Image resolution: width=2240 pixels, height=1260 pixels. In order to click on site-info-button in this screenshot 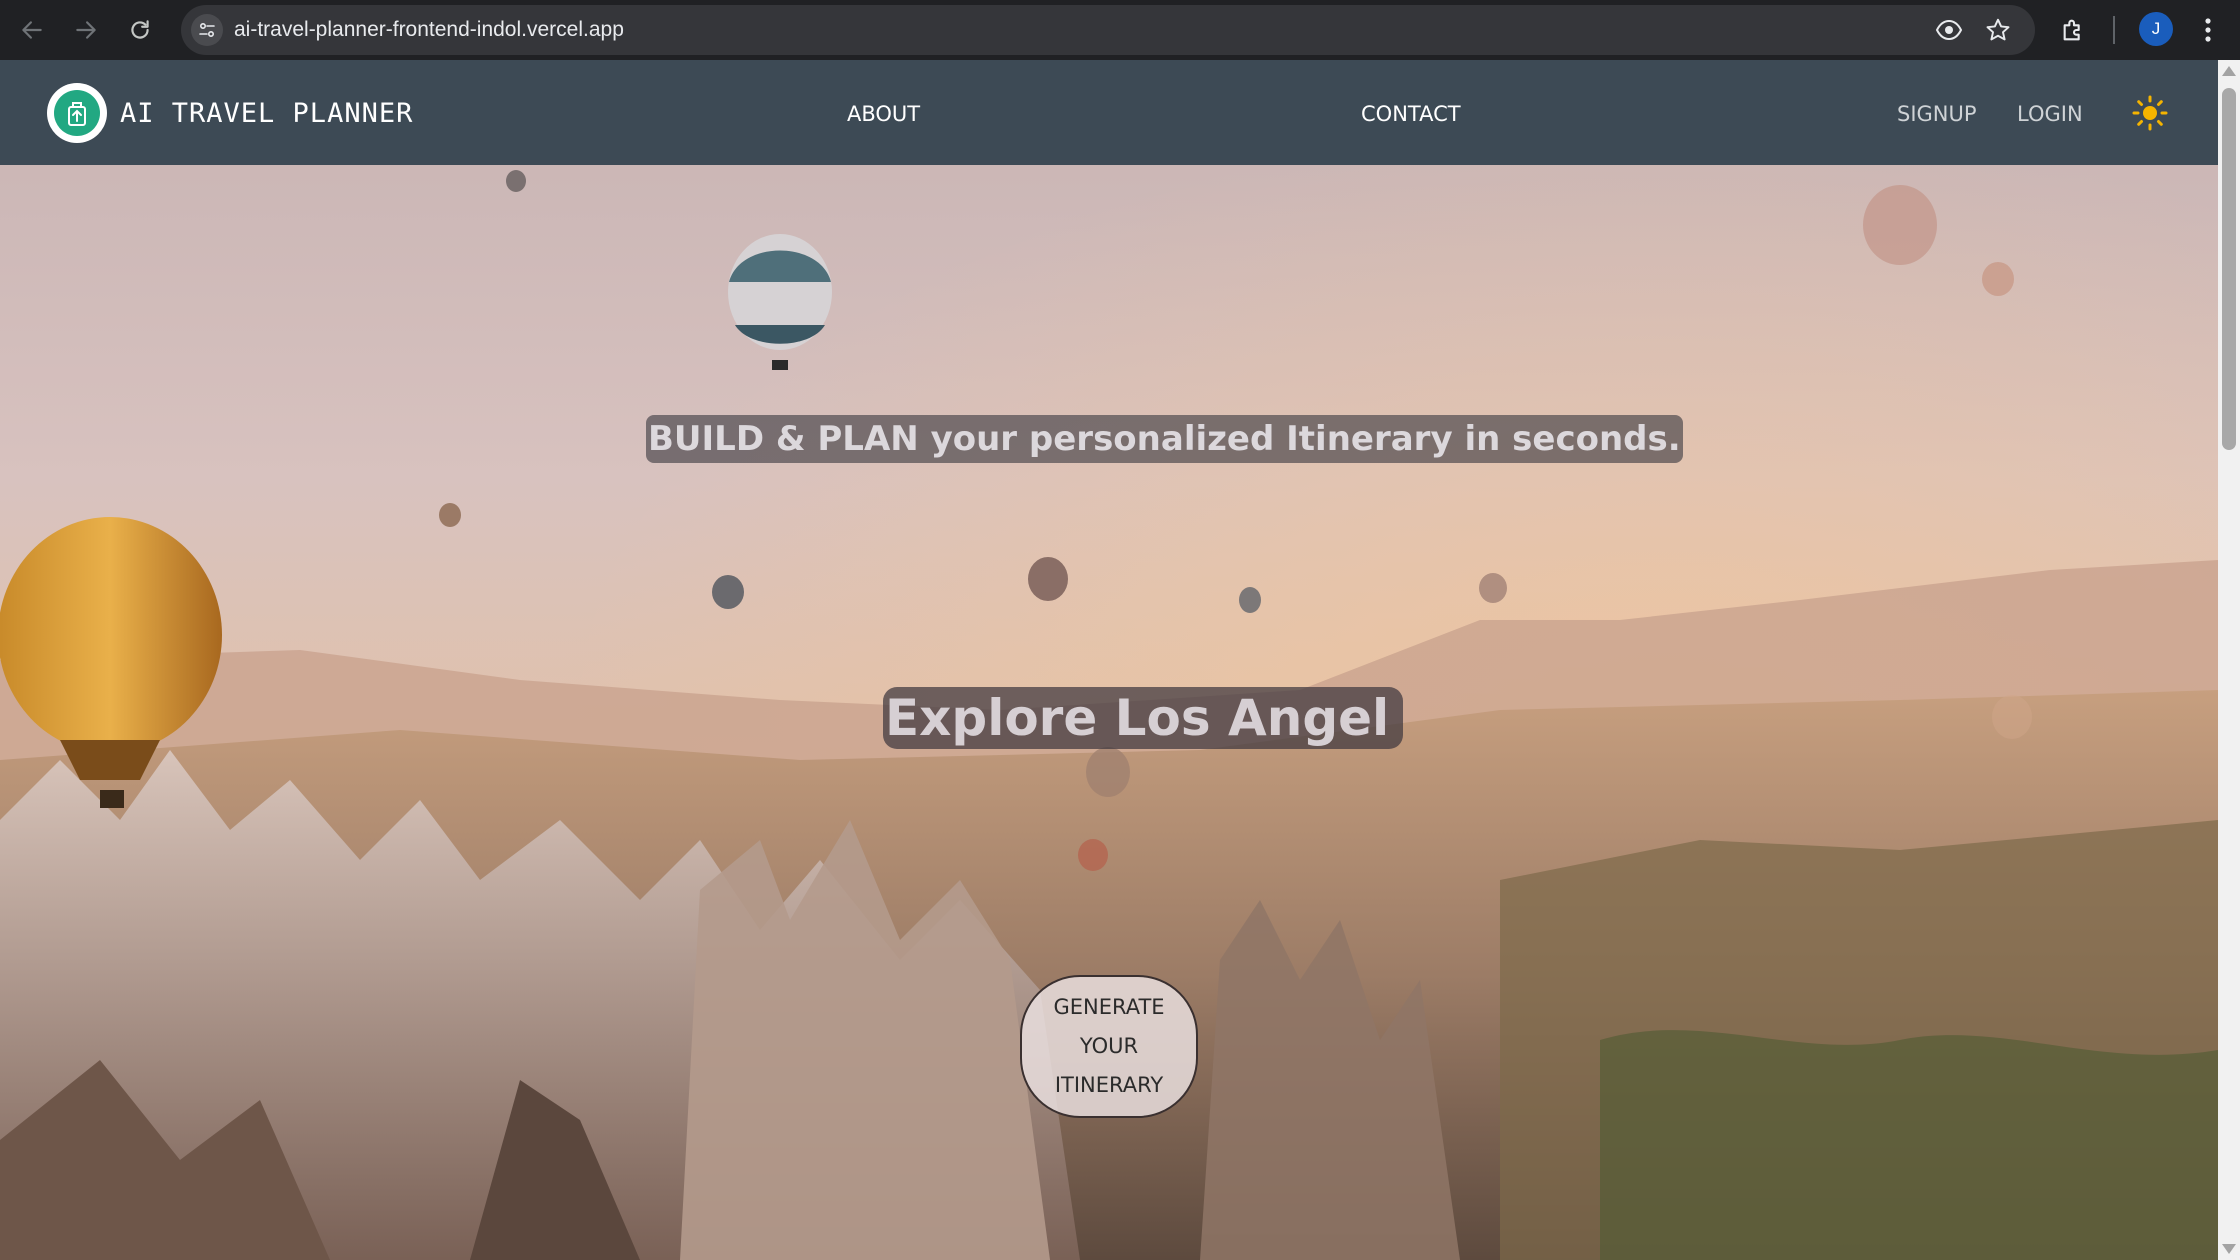, I will do `click(207, 30)`.